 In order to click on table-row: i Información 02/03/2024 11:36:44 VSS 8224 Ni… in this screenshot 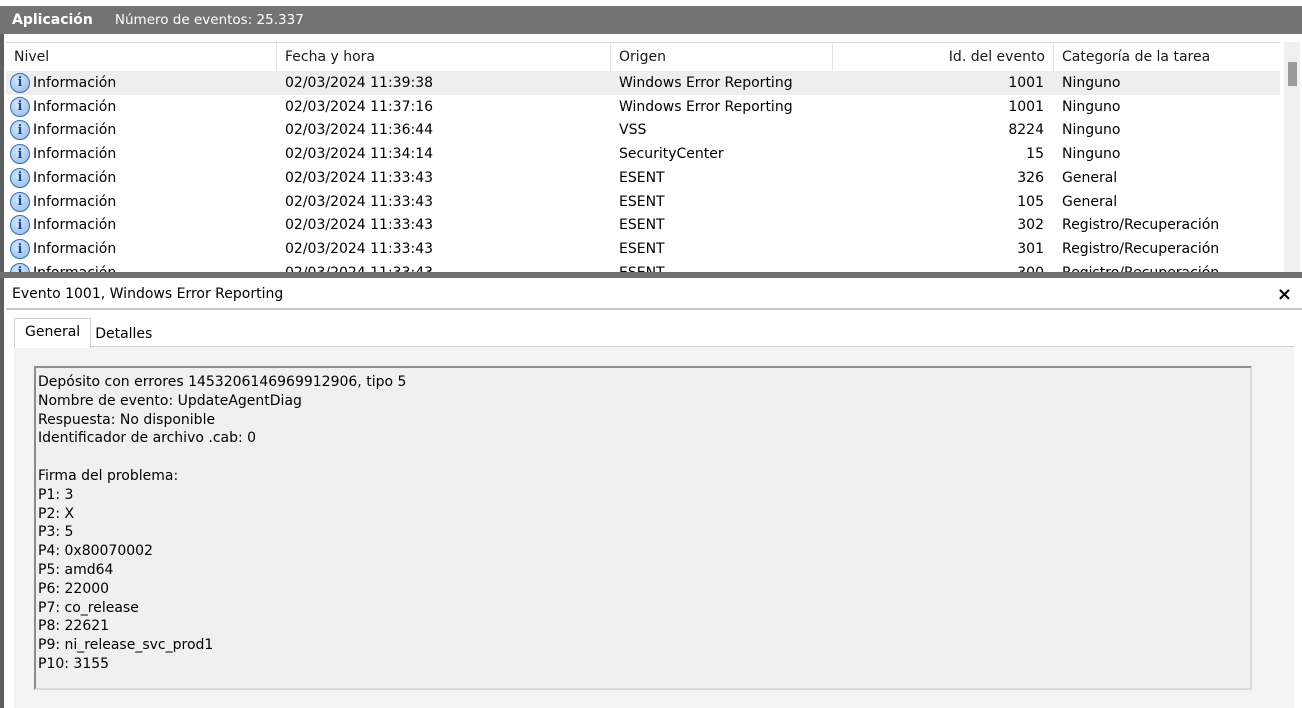, I will do `click(643, 131)`.